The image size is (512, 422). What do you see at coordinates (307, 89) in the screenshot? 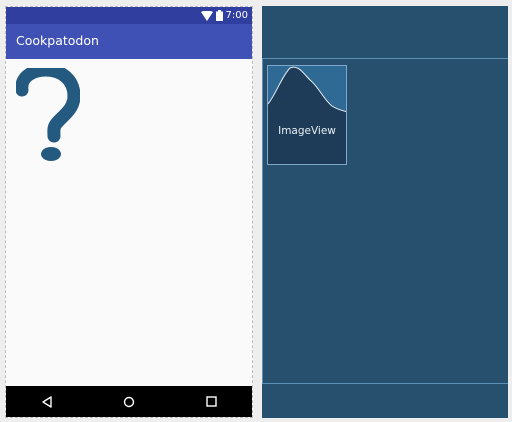
I see `image-placeholder-icon` at bounding box center [307, 89].